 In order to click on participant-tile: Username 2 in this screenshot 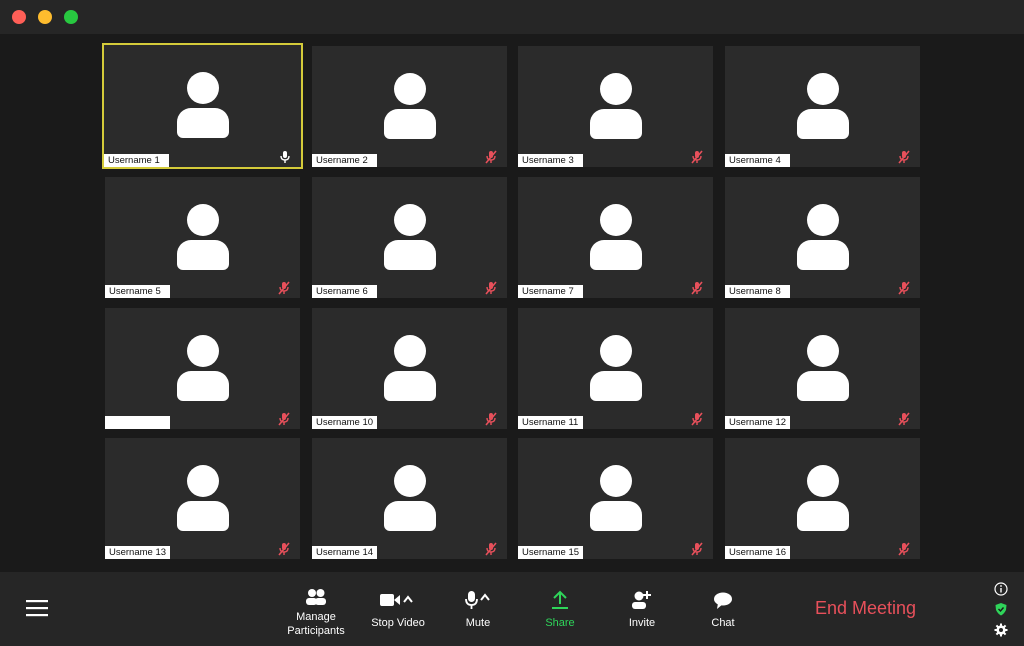, I will do `click(409, 106)`.